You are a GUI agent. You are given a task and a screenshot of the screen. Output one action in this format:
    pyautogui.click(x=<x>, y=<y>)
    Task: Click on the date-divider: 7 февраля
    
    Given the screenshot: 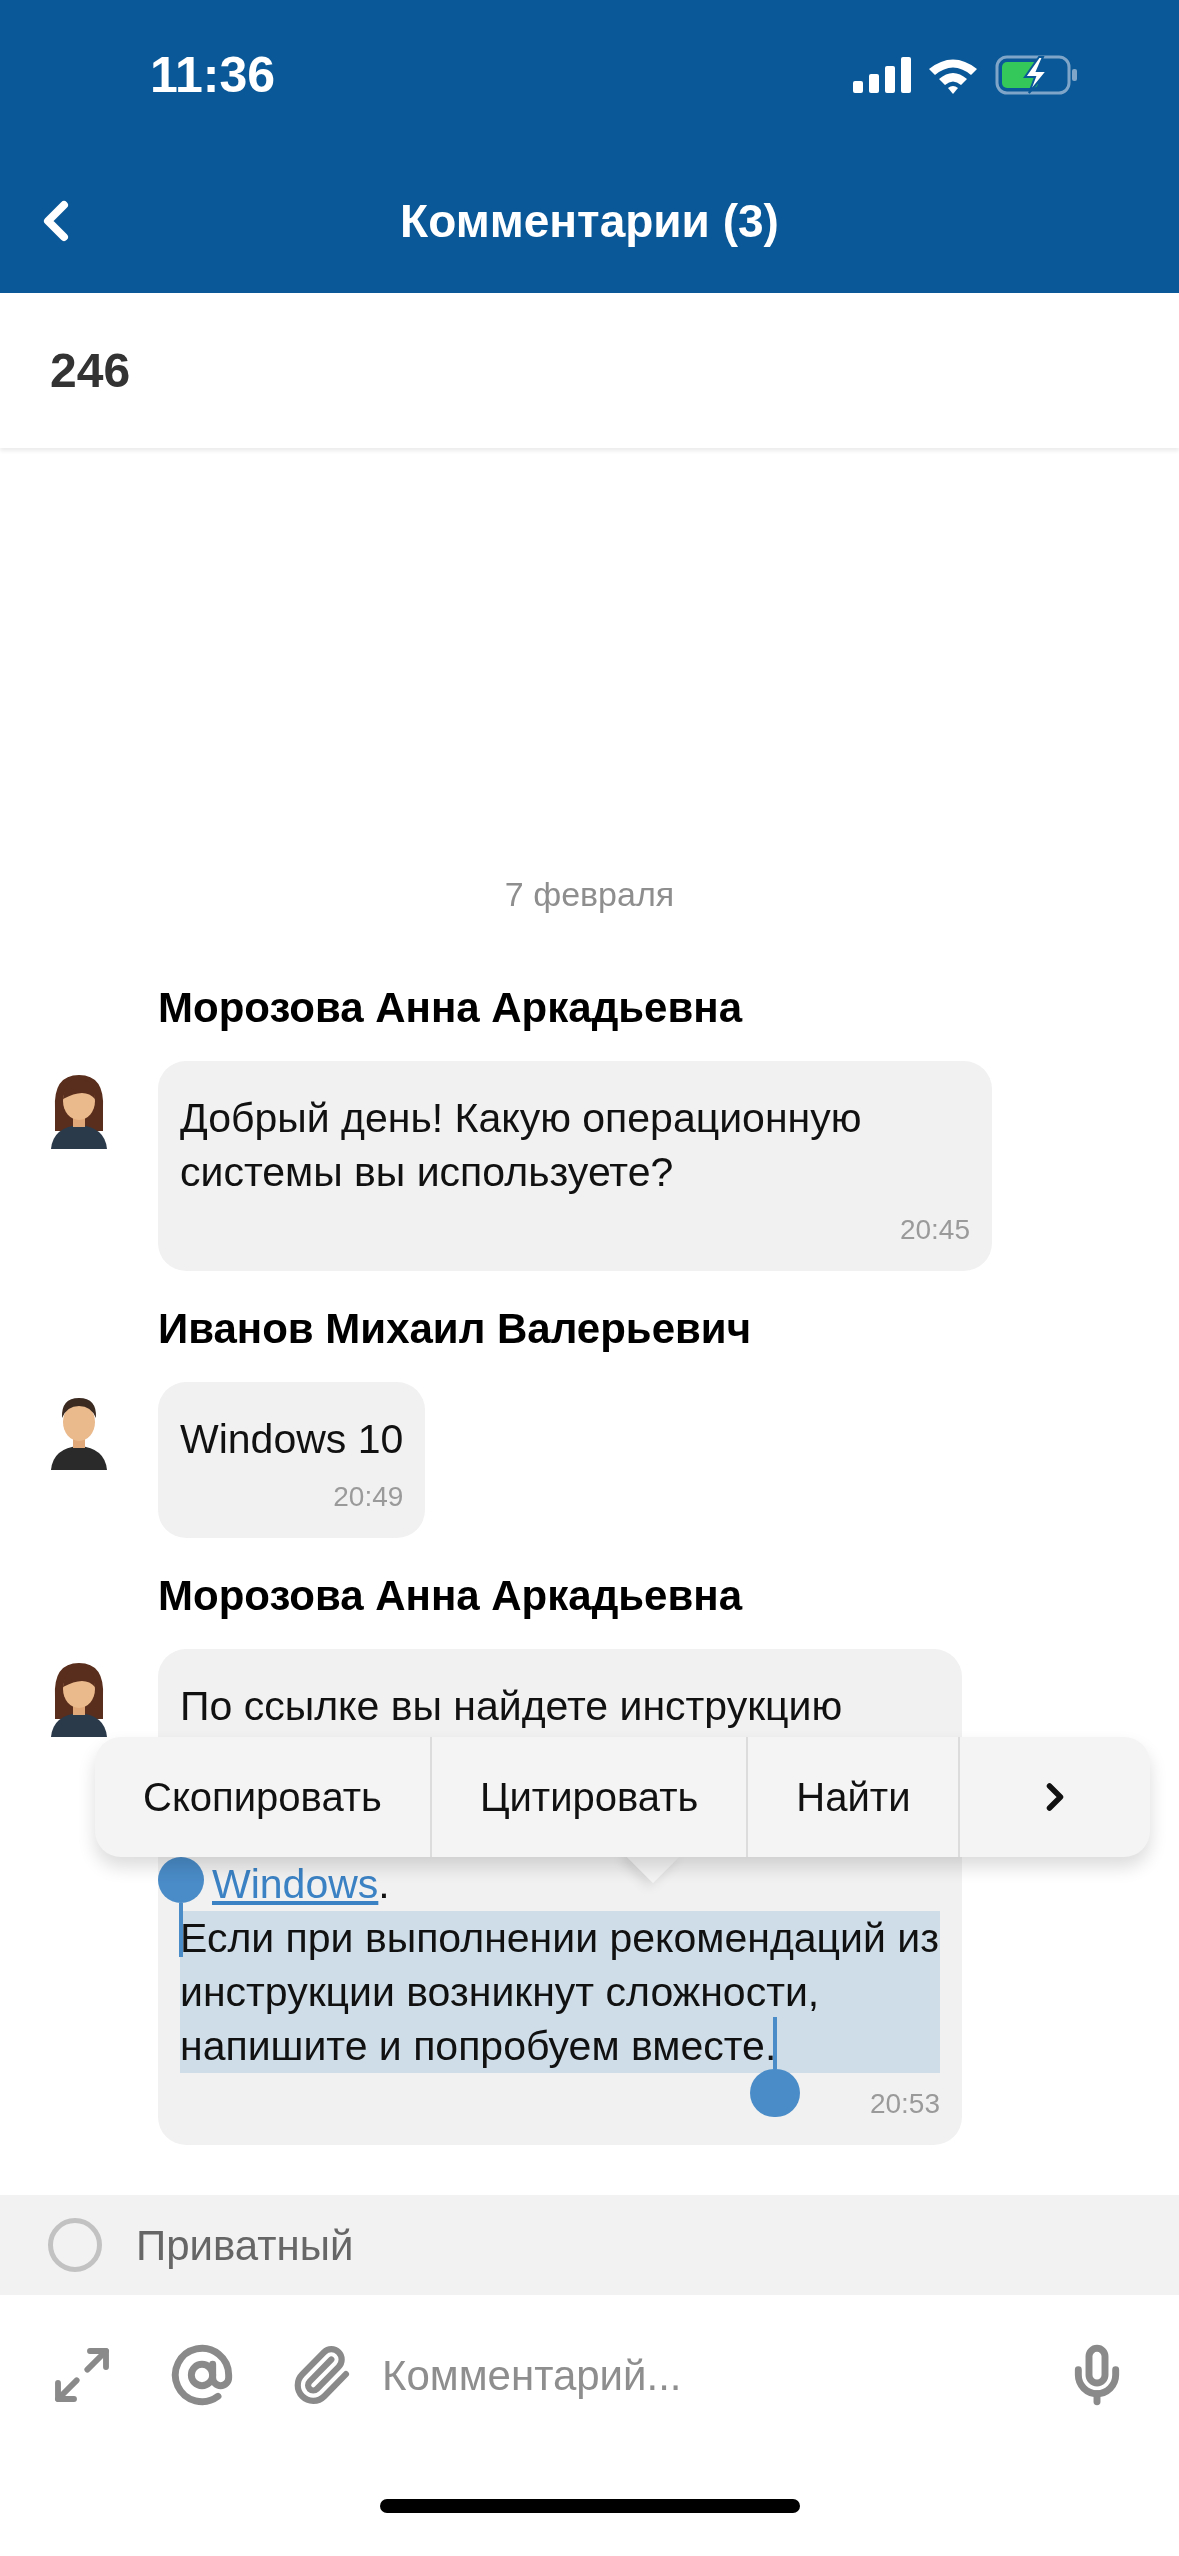 What is the action you would take?
    pyautogui.click(x=589, y=894)
    